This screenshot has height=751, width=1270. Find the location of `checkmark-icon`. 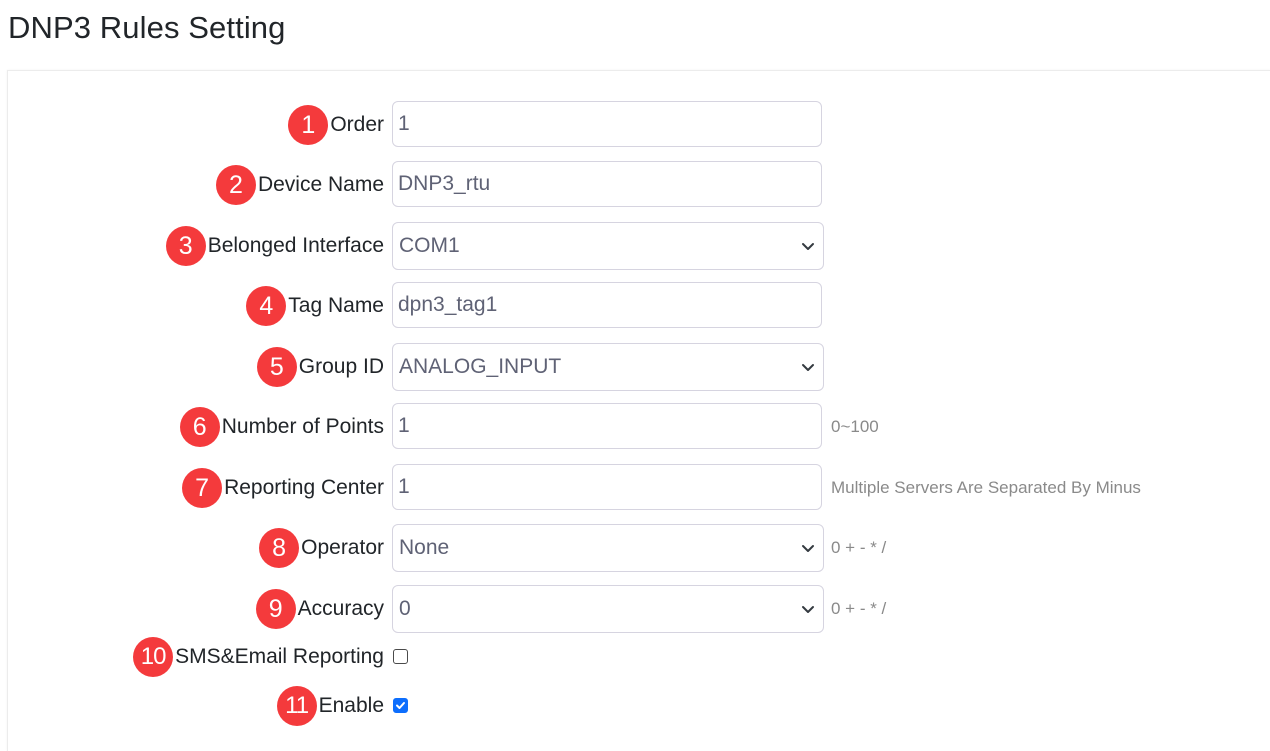

checkmark-icon is located at coordinates (400, 705).